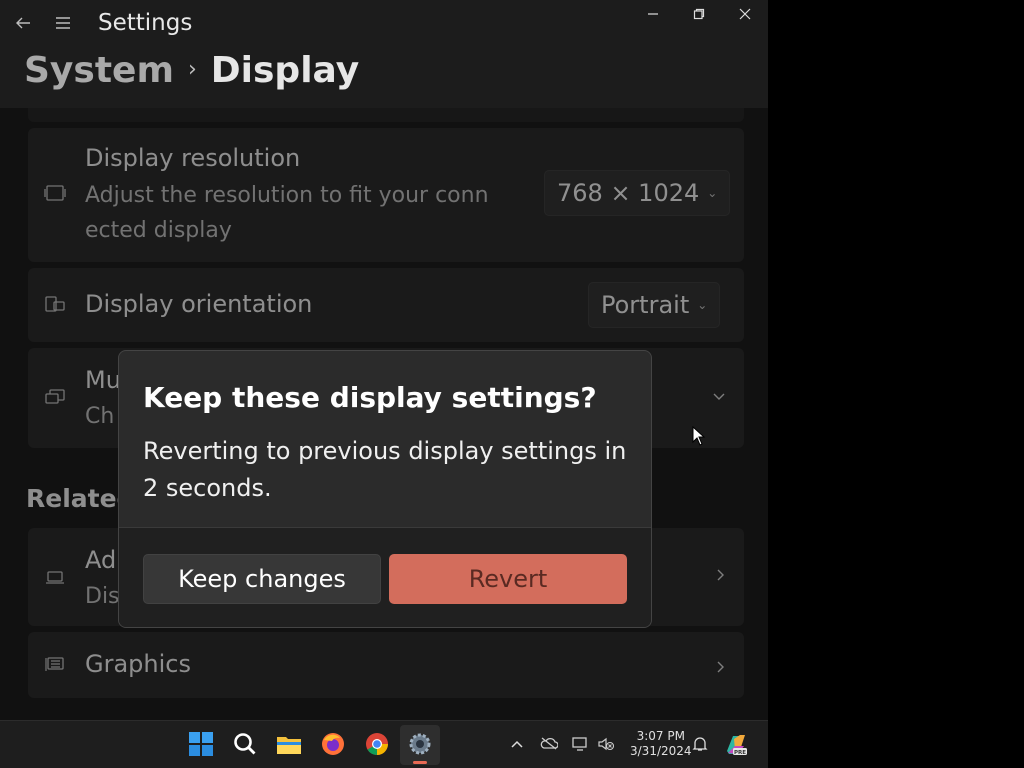 The image size is (1024, 768). I want to click on onedrive-icon, so click(549, 745).